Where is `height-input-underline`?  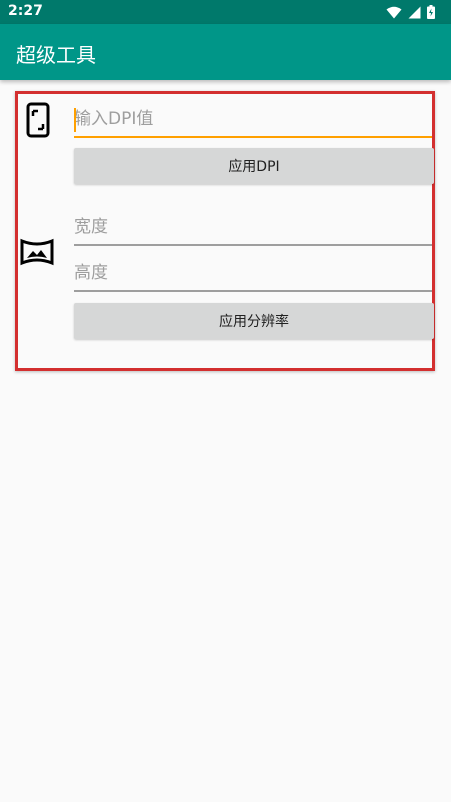
height-input-underline is located at coordinates (253, 291).